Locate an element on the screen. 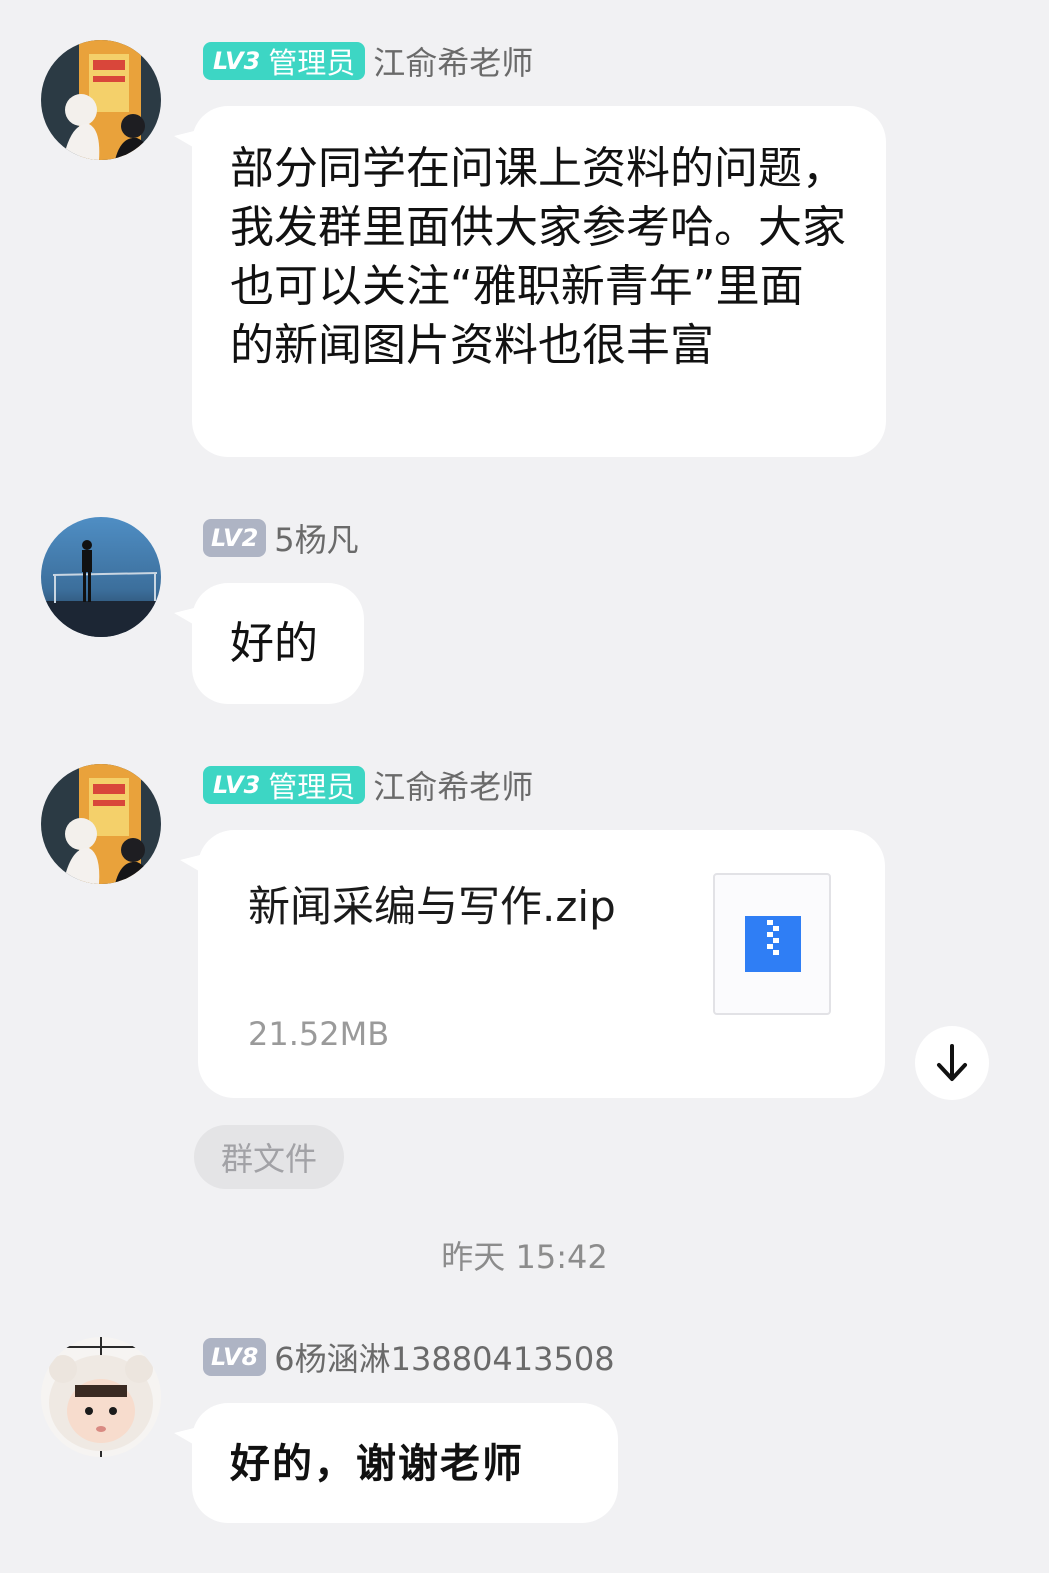 The width and height of the screenshot is (1049, 1573). level-label: LV8 is located at coordinates (235, 1357).